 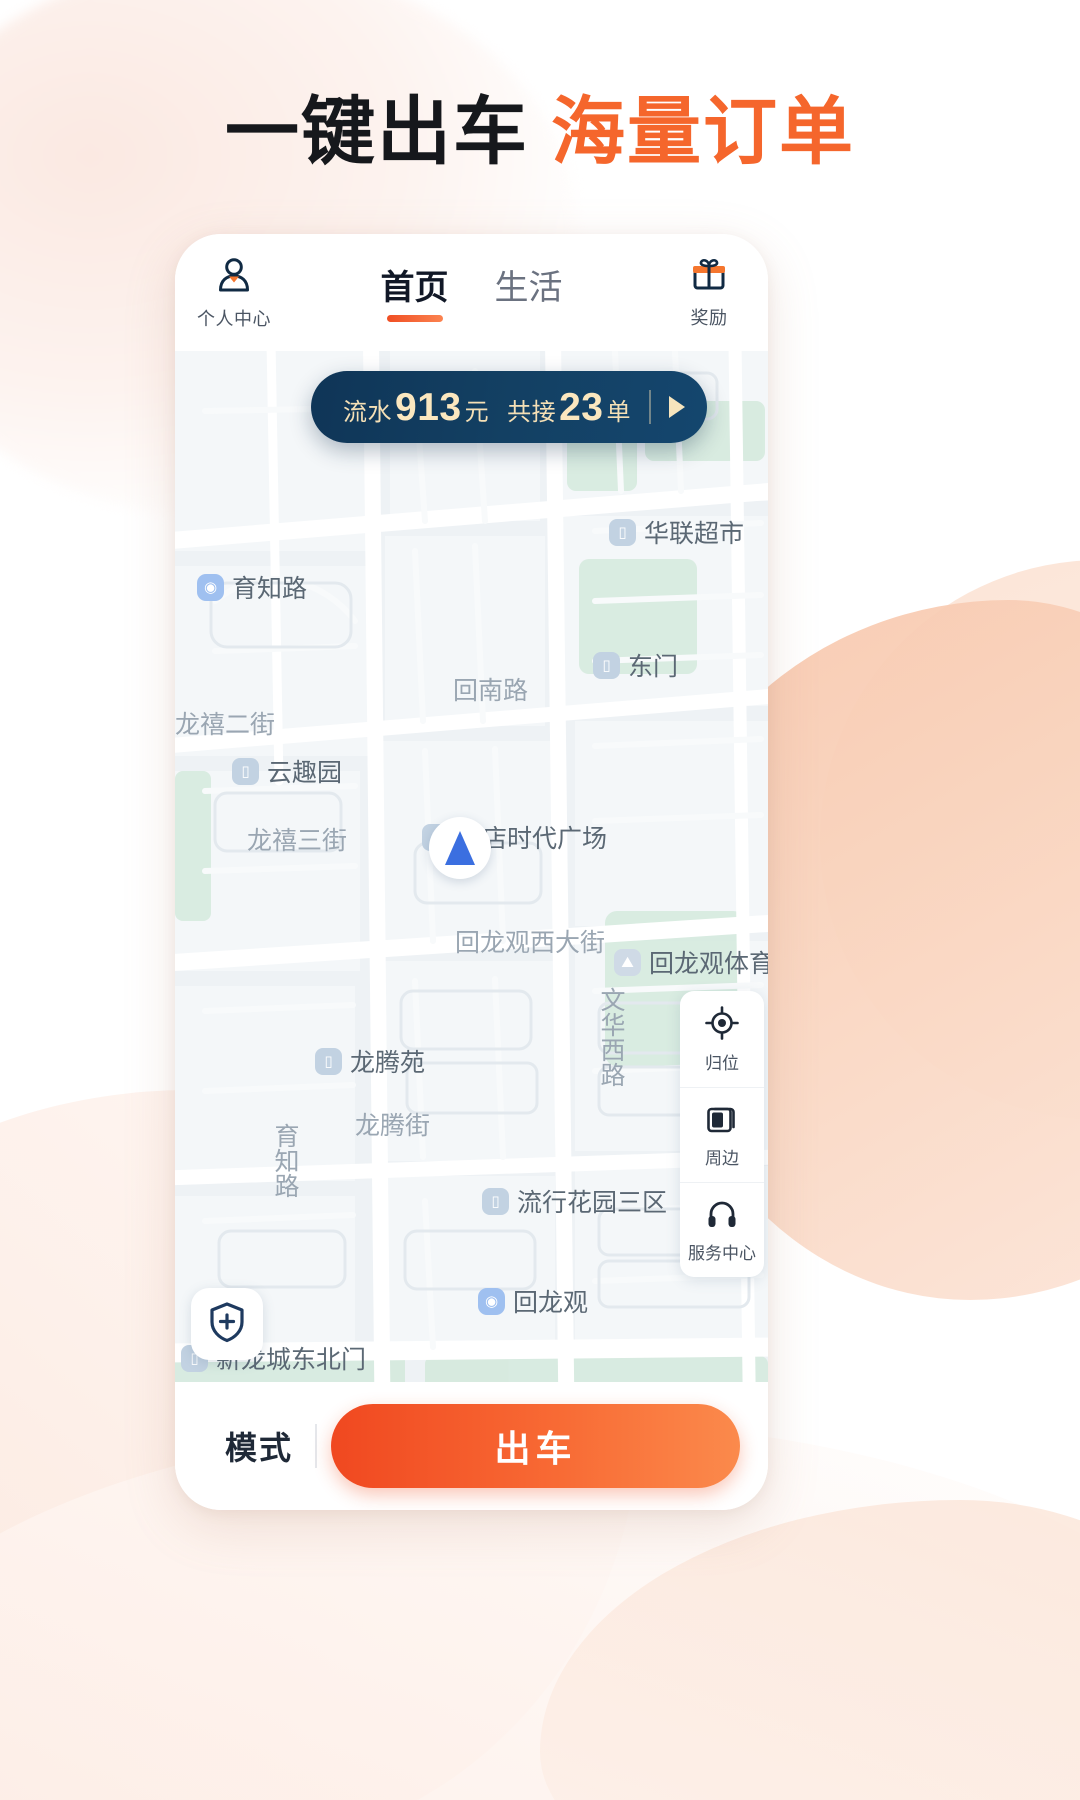 I want to click on map-label-text: 回南路, so click(x=491, y=691).